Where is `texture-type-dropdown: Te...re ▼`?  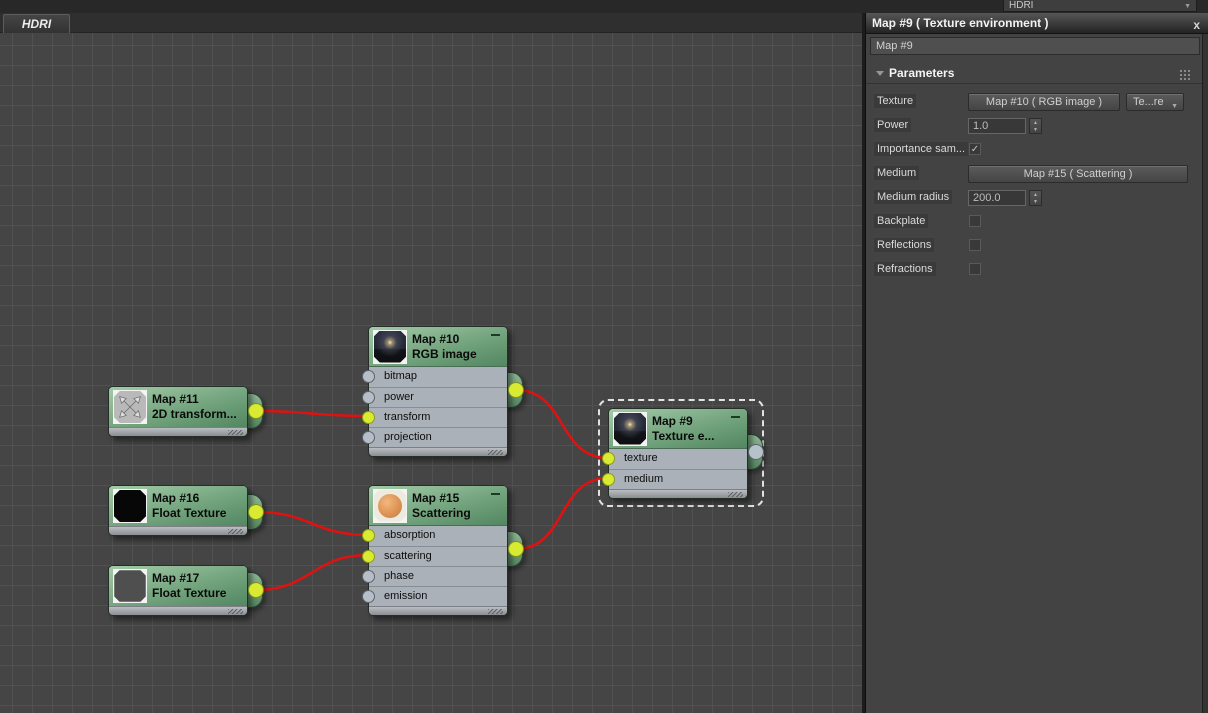
texture-type-dropdown: Te...re ▼ is located at coordinates (1155, 102).